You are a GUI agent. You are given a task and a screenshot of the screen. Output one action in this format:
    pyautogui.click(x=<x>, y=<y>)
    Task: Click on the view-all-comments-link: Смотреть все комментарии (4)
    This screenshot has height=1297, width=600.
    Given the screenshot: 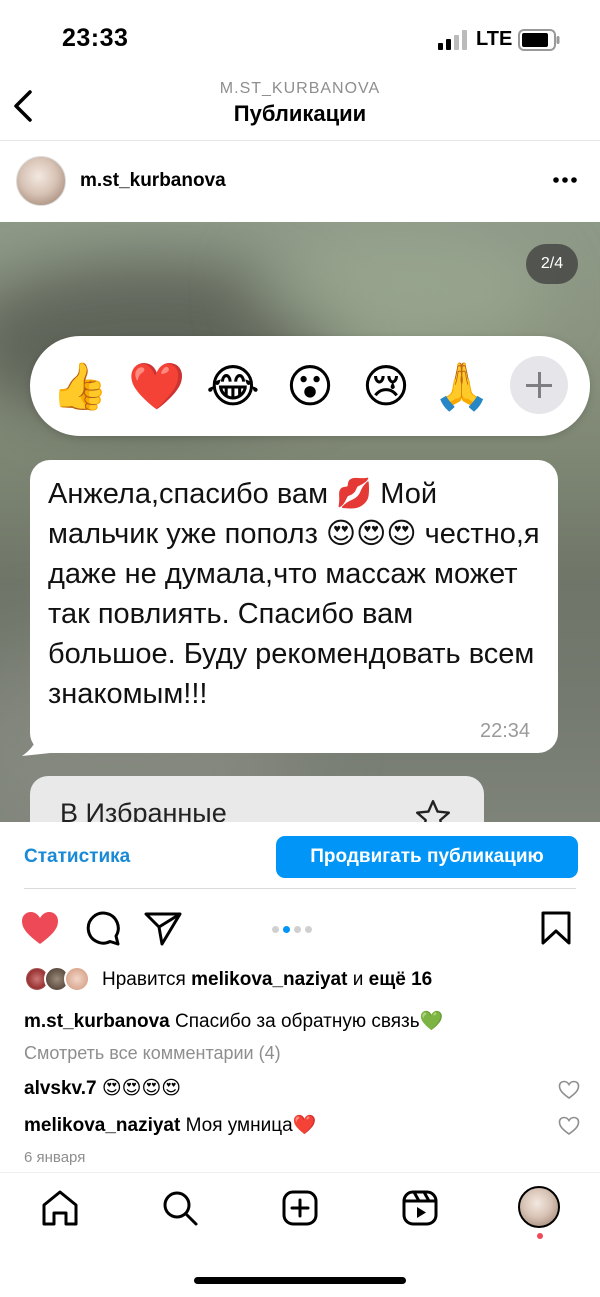 What is the action you would take?
    pyautogui.click(x=152, y=1053)
    